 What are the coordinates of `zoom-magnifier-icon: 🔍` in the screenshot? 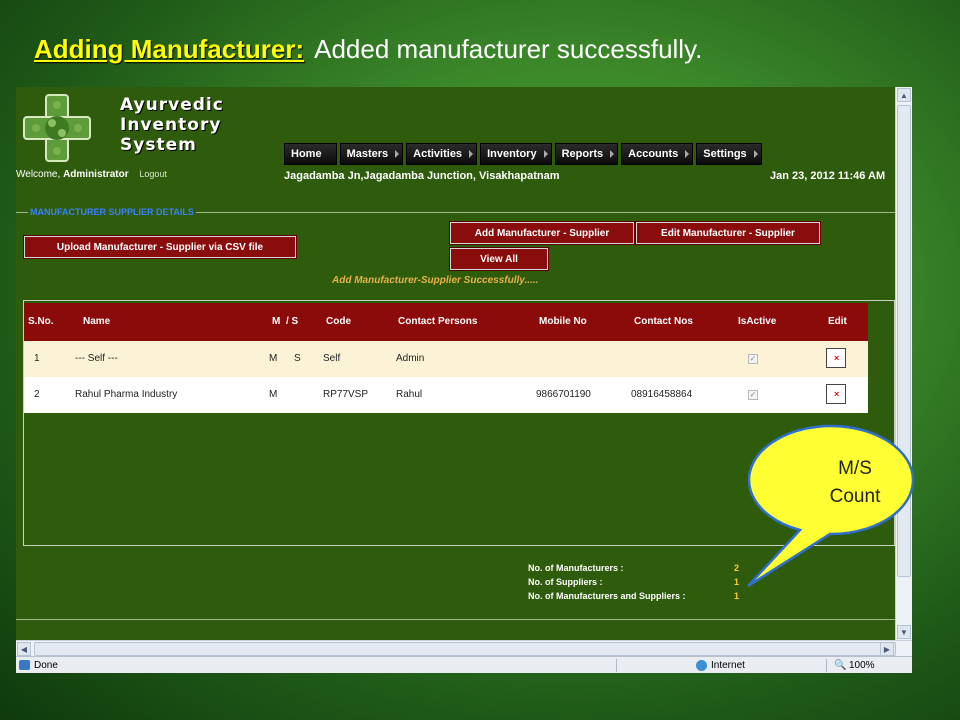 It's located at (840, 665).